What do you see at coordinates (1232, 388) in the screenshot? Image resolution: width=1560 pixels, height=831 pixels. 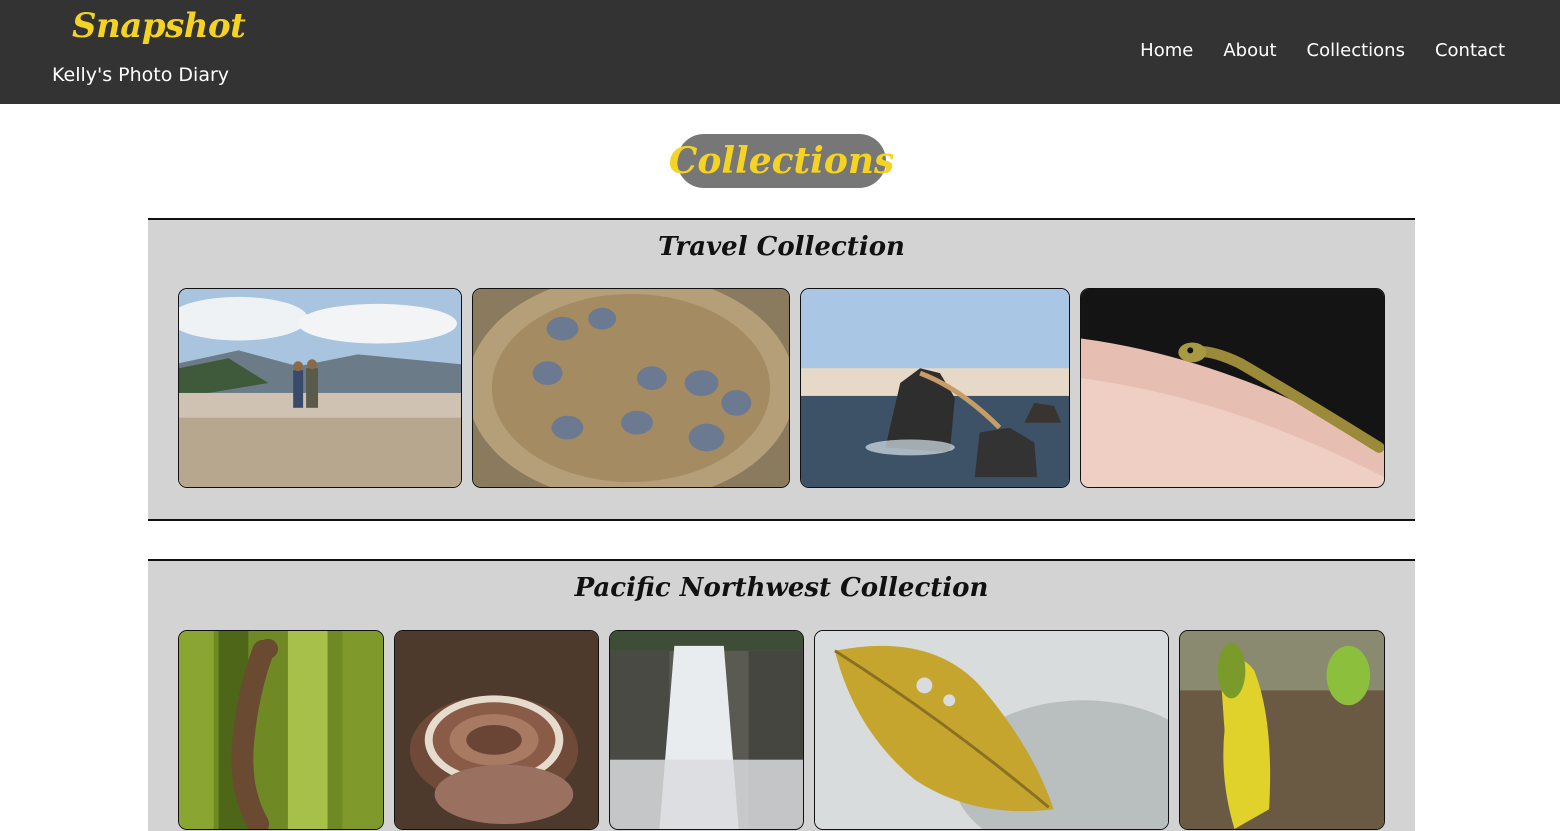 I see `photo-gecko-on-hand` at bounding box center [1232, 388].